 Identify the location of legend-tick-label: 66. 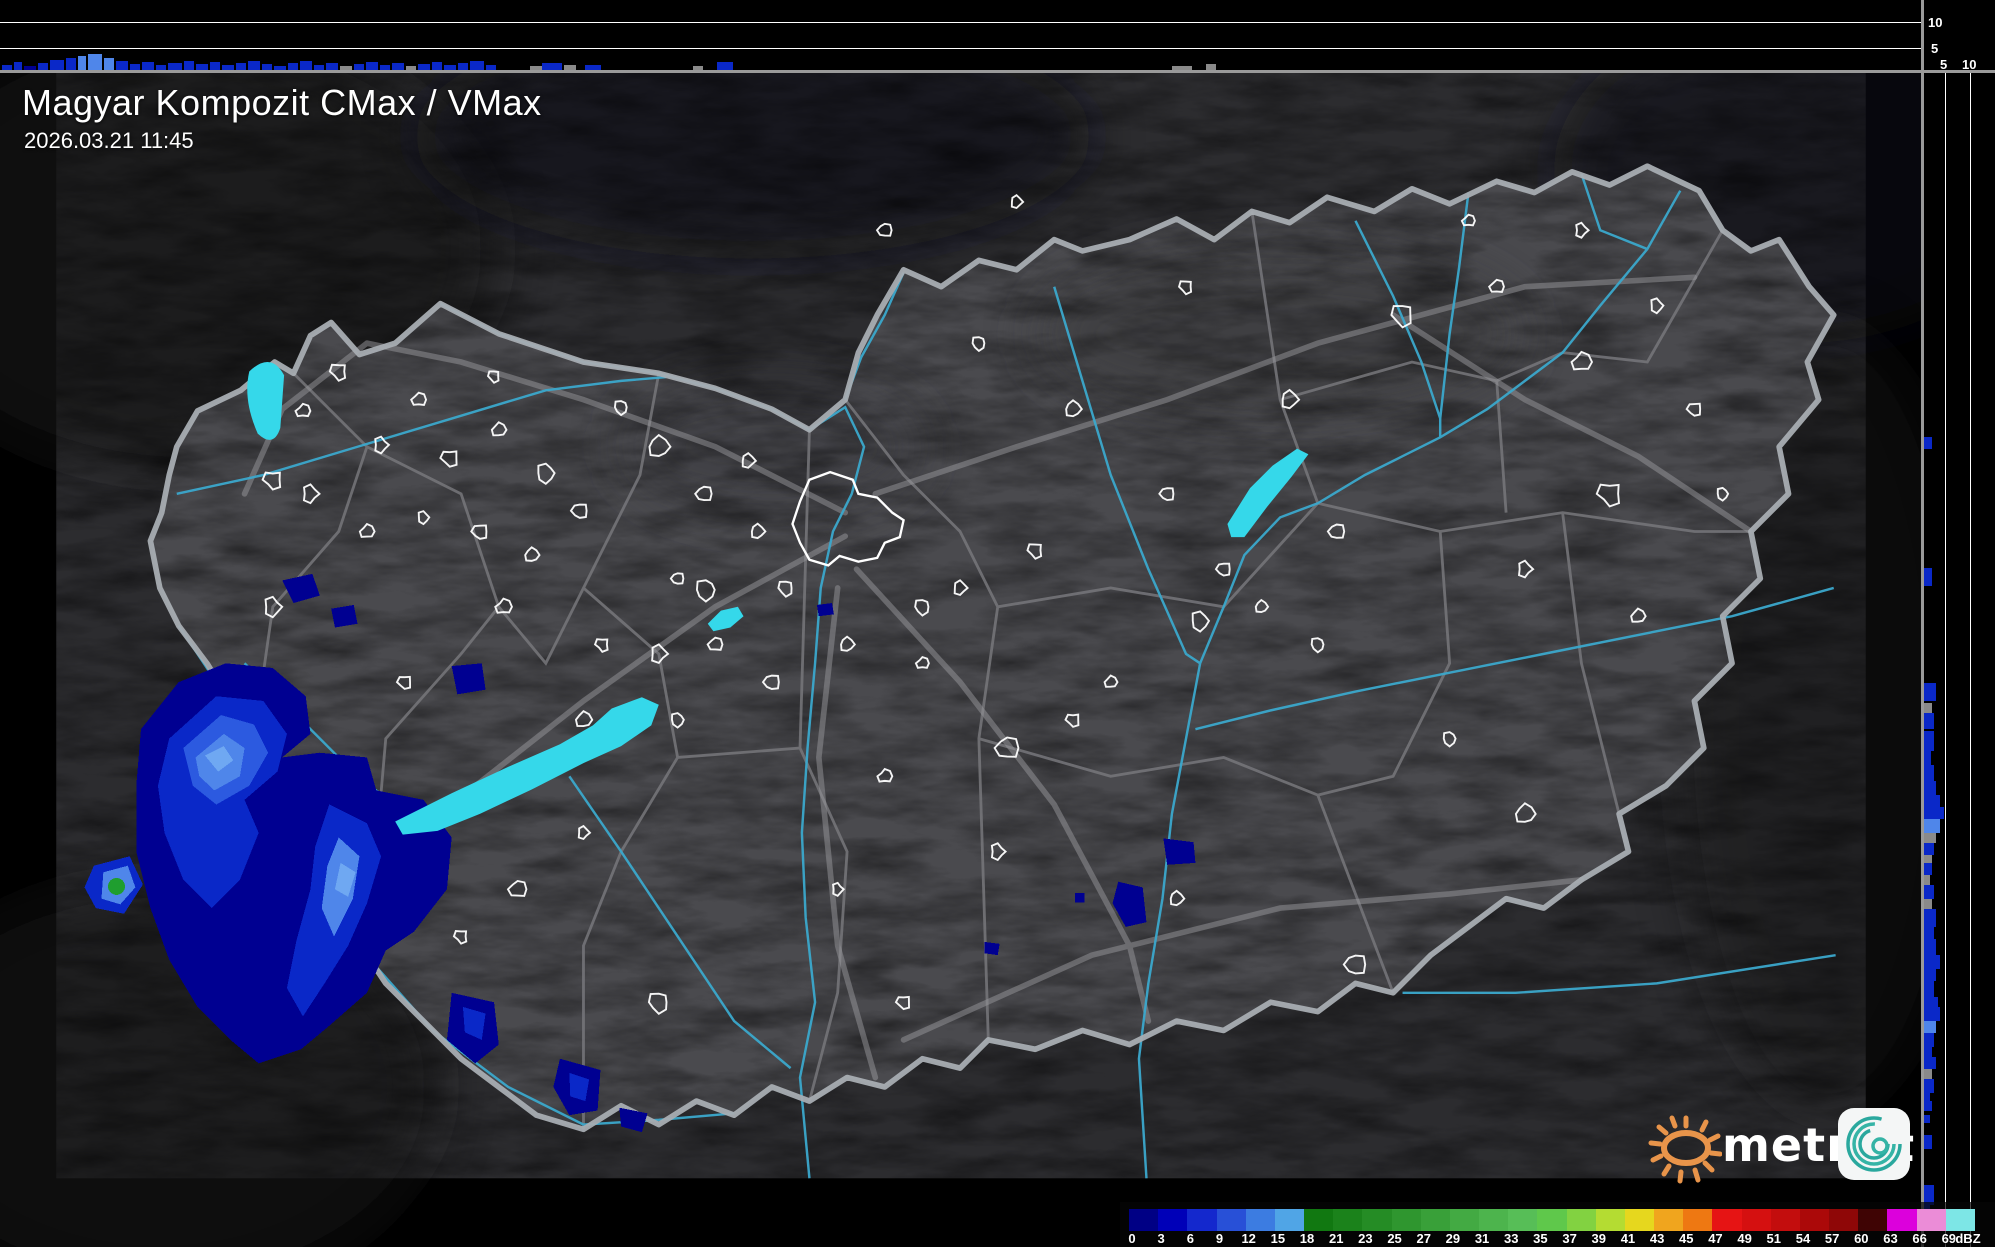
(1919, 1238).